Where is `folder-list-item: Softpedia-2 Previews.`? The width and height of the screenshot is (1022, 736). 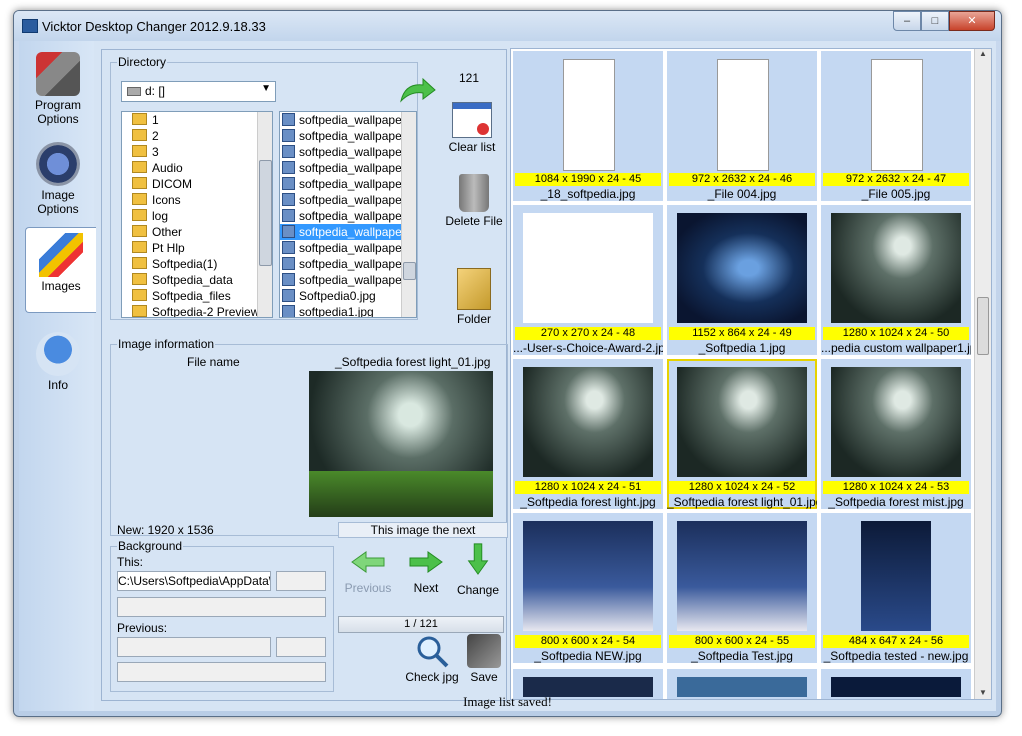
folder-list-item: Softpedia-2 Previews. is located at coordinates (197, 310).